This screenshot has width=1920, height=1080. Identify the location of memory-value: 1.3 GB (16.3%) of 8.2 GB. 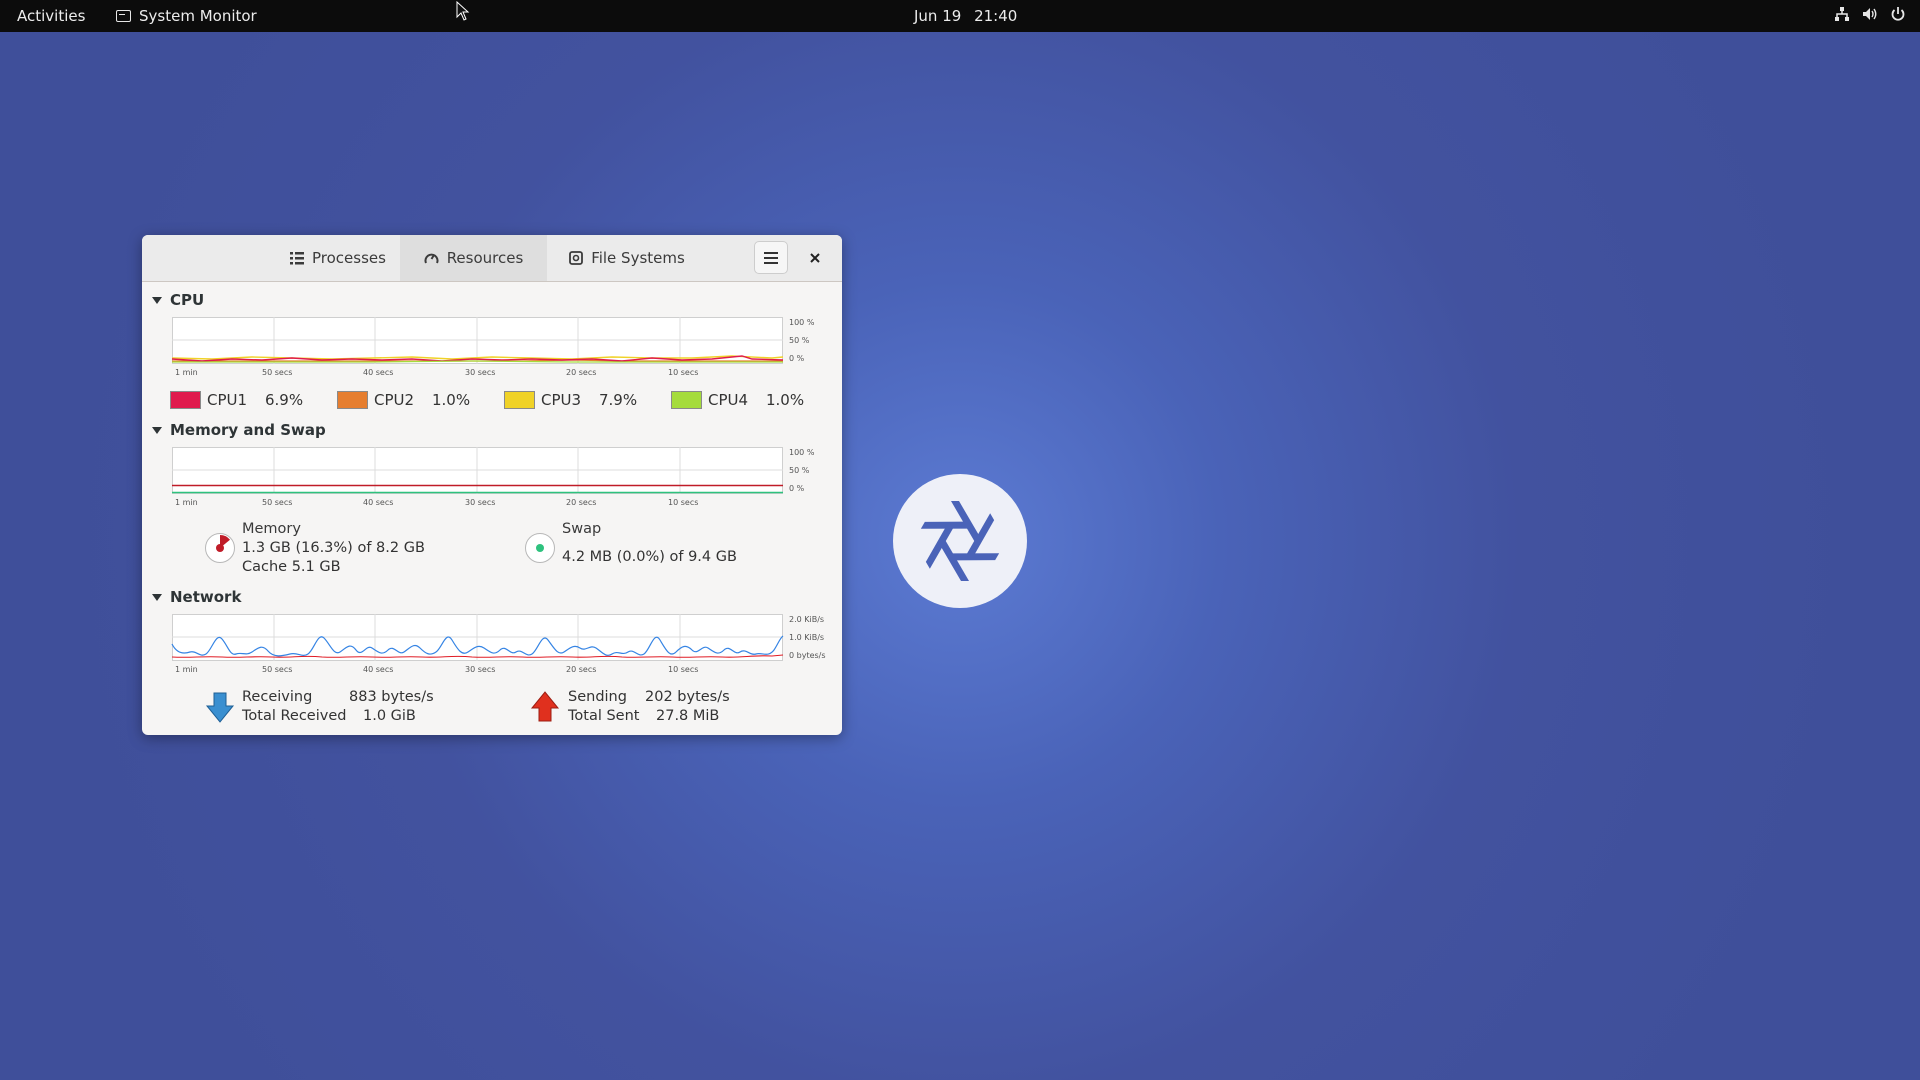
(333, 548).